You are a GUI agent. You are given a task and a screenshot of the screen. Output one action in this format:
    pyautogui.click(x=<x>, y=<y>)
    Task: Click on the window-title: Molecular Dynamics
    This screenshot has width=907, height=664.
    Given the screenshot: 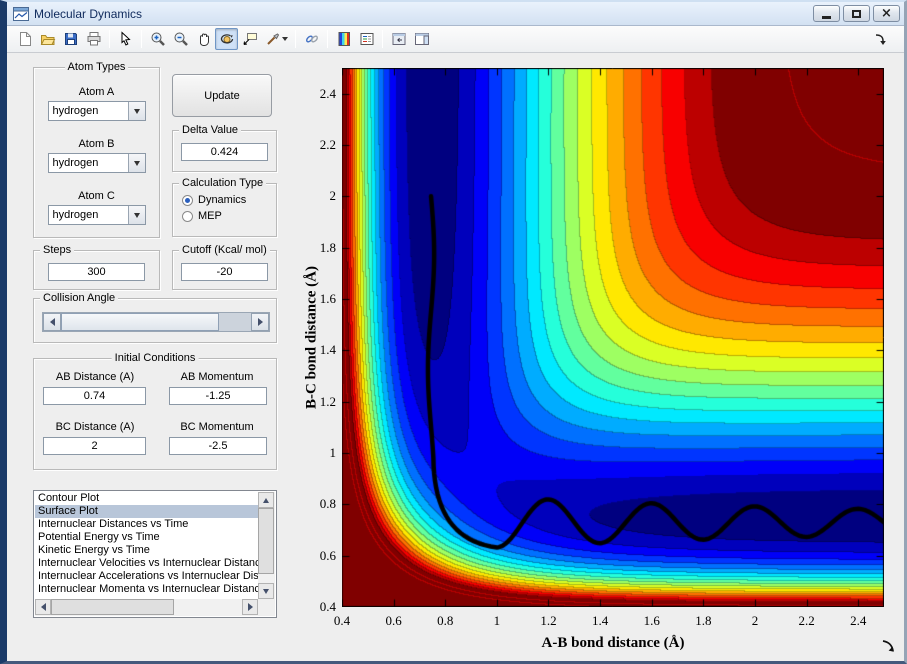 What is the action you would take?
    pyautogui.click(x=88, y=13)
    